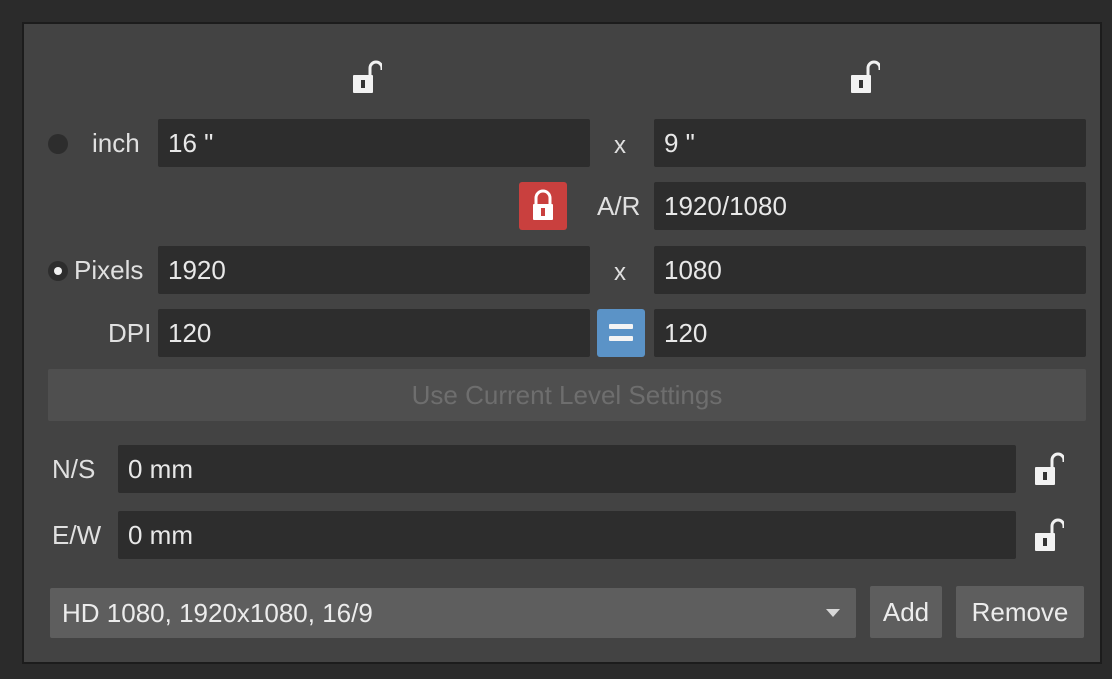  Describe the element at coordinates (1049, 535) in the screenshot. I see `ew-unlock-icon` at that location.